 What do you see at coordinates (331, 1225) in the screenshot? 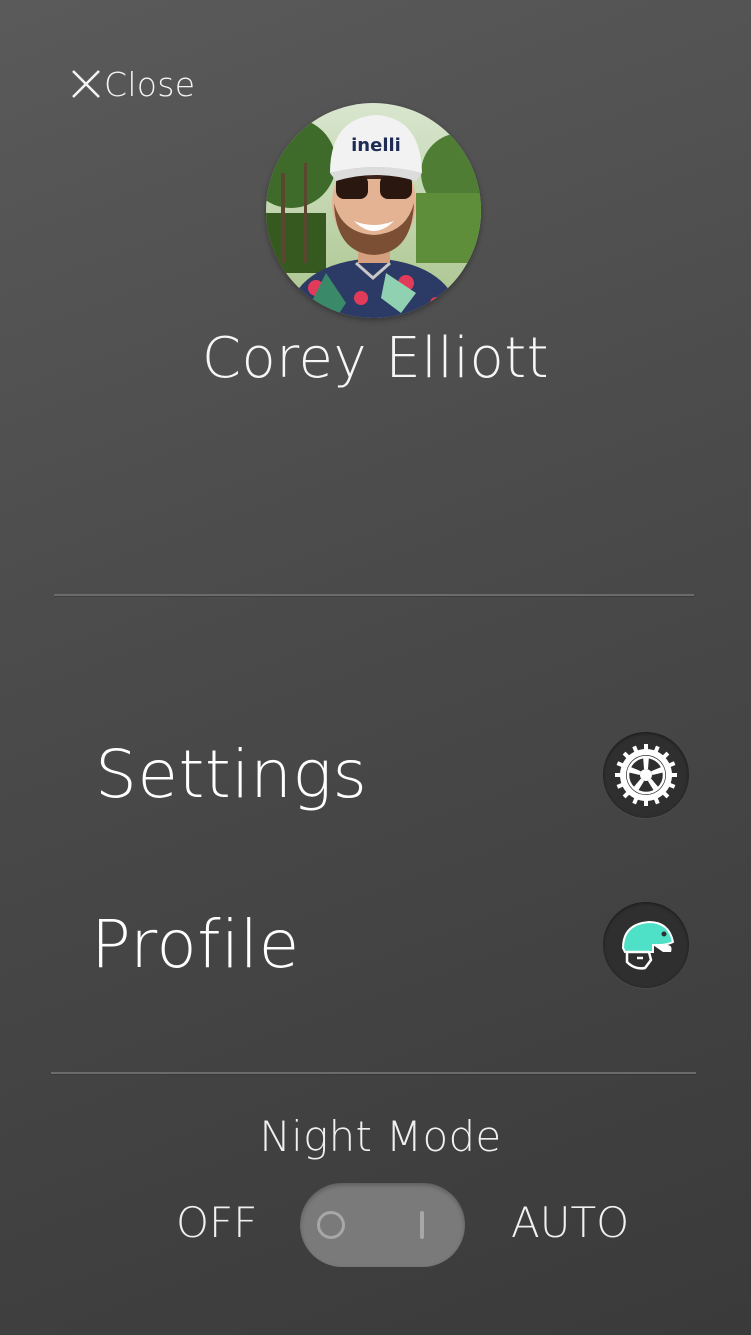
I see `toggle-off-icon` at bounding box center [331, 1225].